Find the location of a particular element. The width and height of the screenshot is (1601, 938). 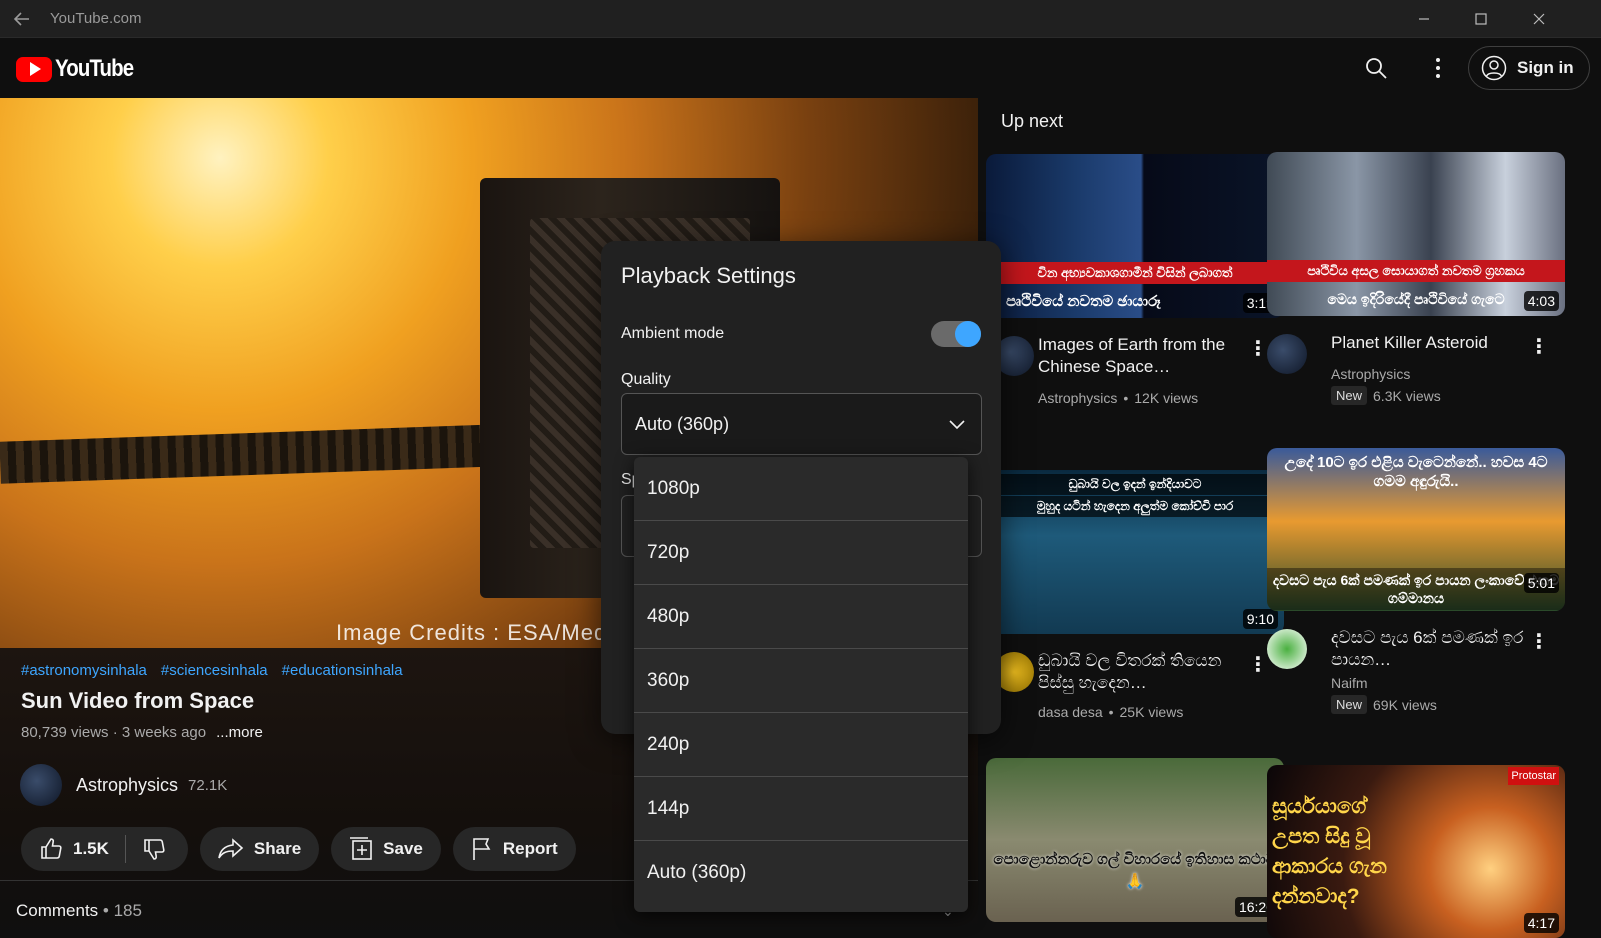

hashtag-link: #astronomysinhala is located at coordinates (84, 670).